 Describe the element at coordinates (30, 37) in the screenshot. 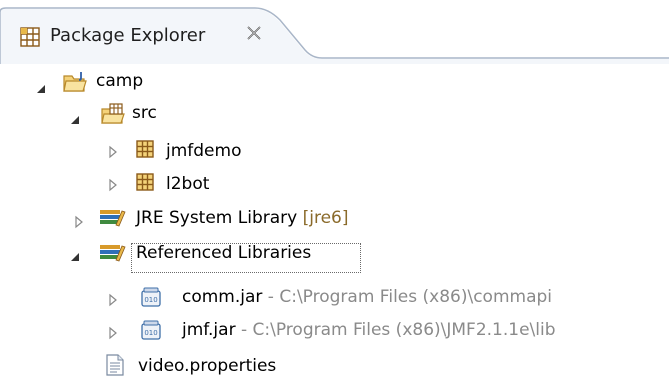

I see `package-explorer-icon` at that location.